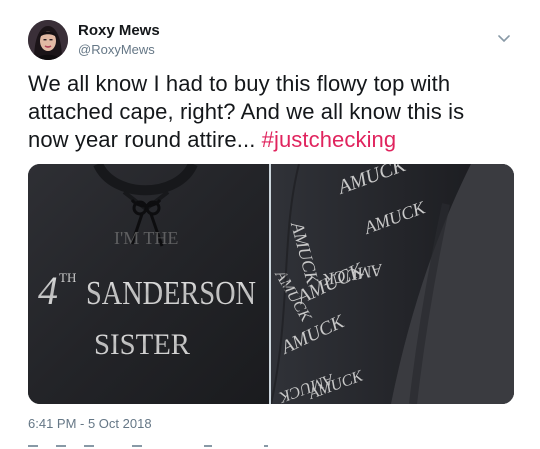  What do you see at coordinates (67, 277) in the screenshot?
I see `shirt-print-sup: TH` at bounding box center [67, 277].